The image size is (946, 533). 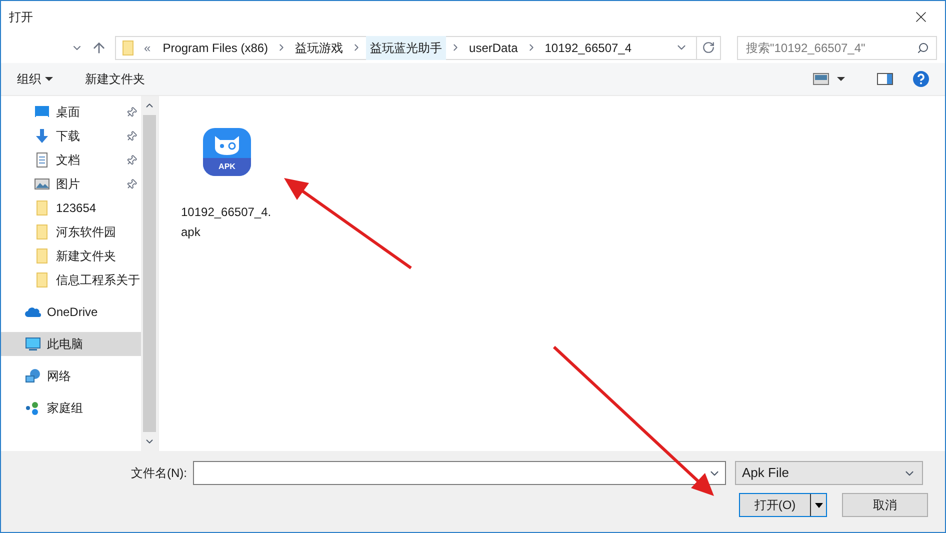 What do you see at coordinates (829, 473) in the screenshot?
I see `file-type-select: Apk File` at bounding box center [829, 473].